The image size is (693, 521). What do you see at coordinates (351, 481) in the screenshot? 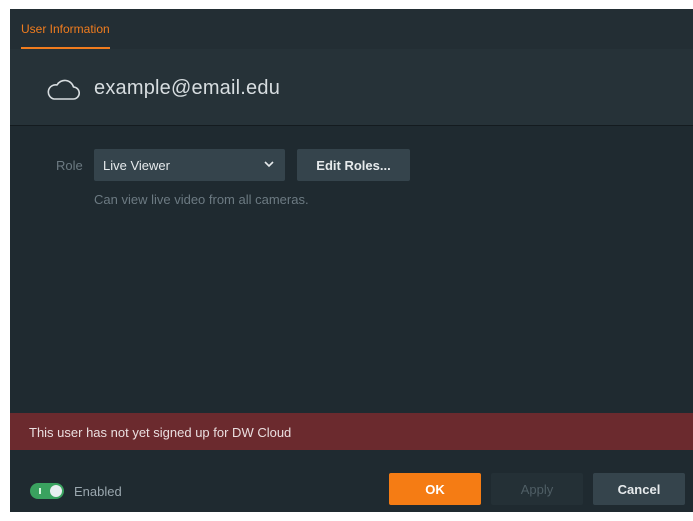
I see `dialog-footer: Enabled OK Apply Cancel` at bounding box center [351, 481].